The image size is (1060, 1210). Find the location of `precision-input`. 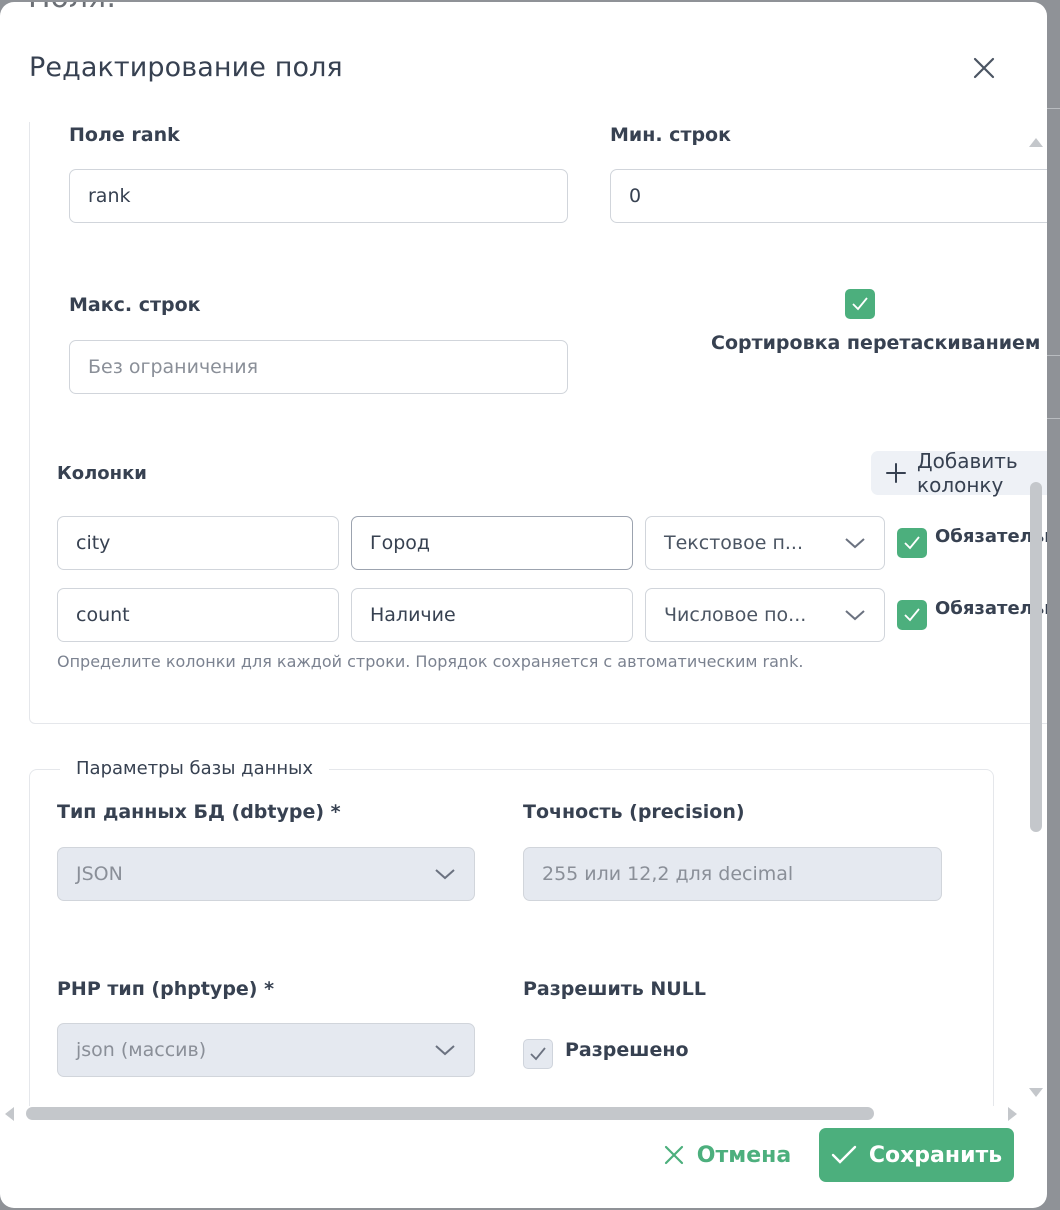

precision-input is located at coordinates (732, 874).